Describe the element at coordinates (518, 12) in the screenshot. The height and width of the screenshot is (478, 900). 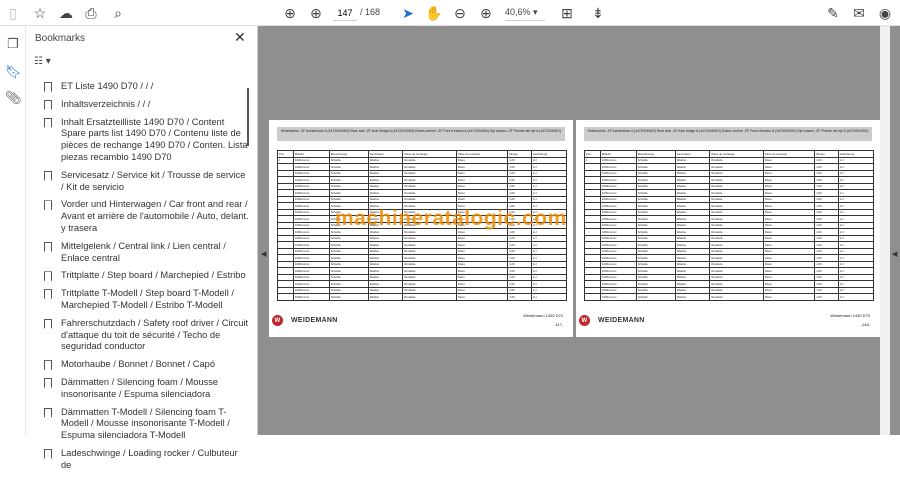
I see `zoom-value: 40,6%` at that location.